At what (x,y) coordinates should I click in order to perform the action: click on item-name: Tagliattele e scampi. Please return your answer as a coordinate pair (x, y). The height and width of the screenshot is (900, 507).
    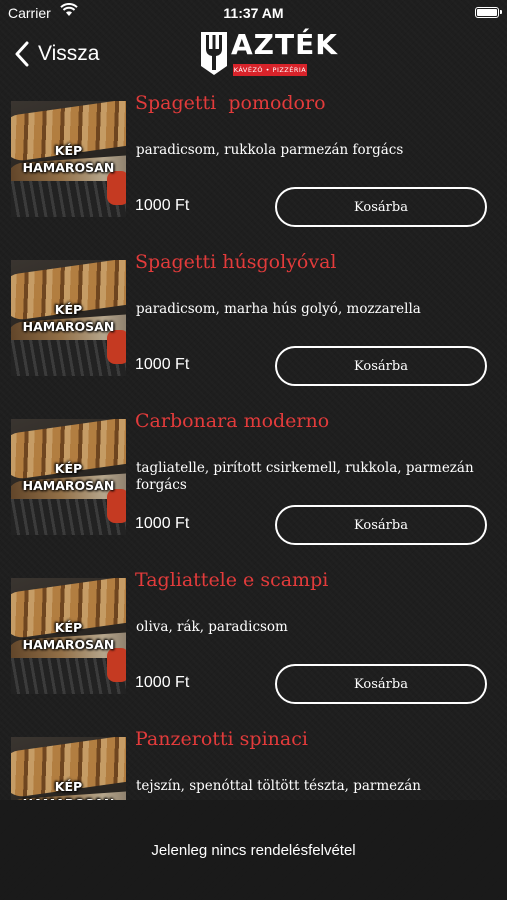
    Looking at the image, I should click on (232, 580).